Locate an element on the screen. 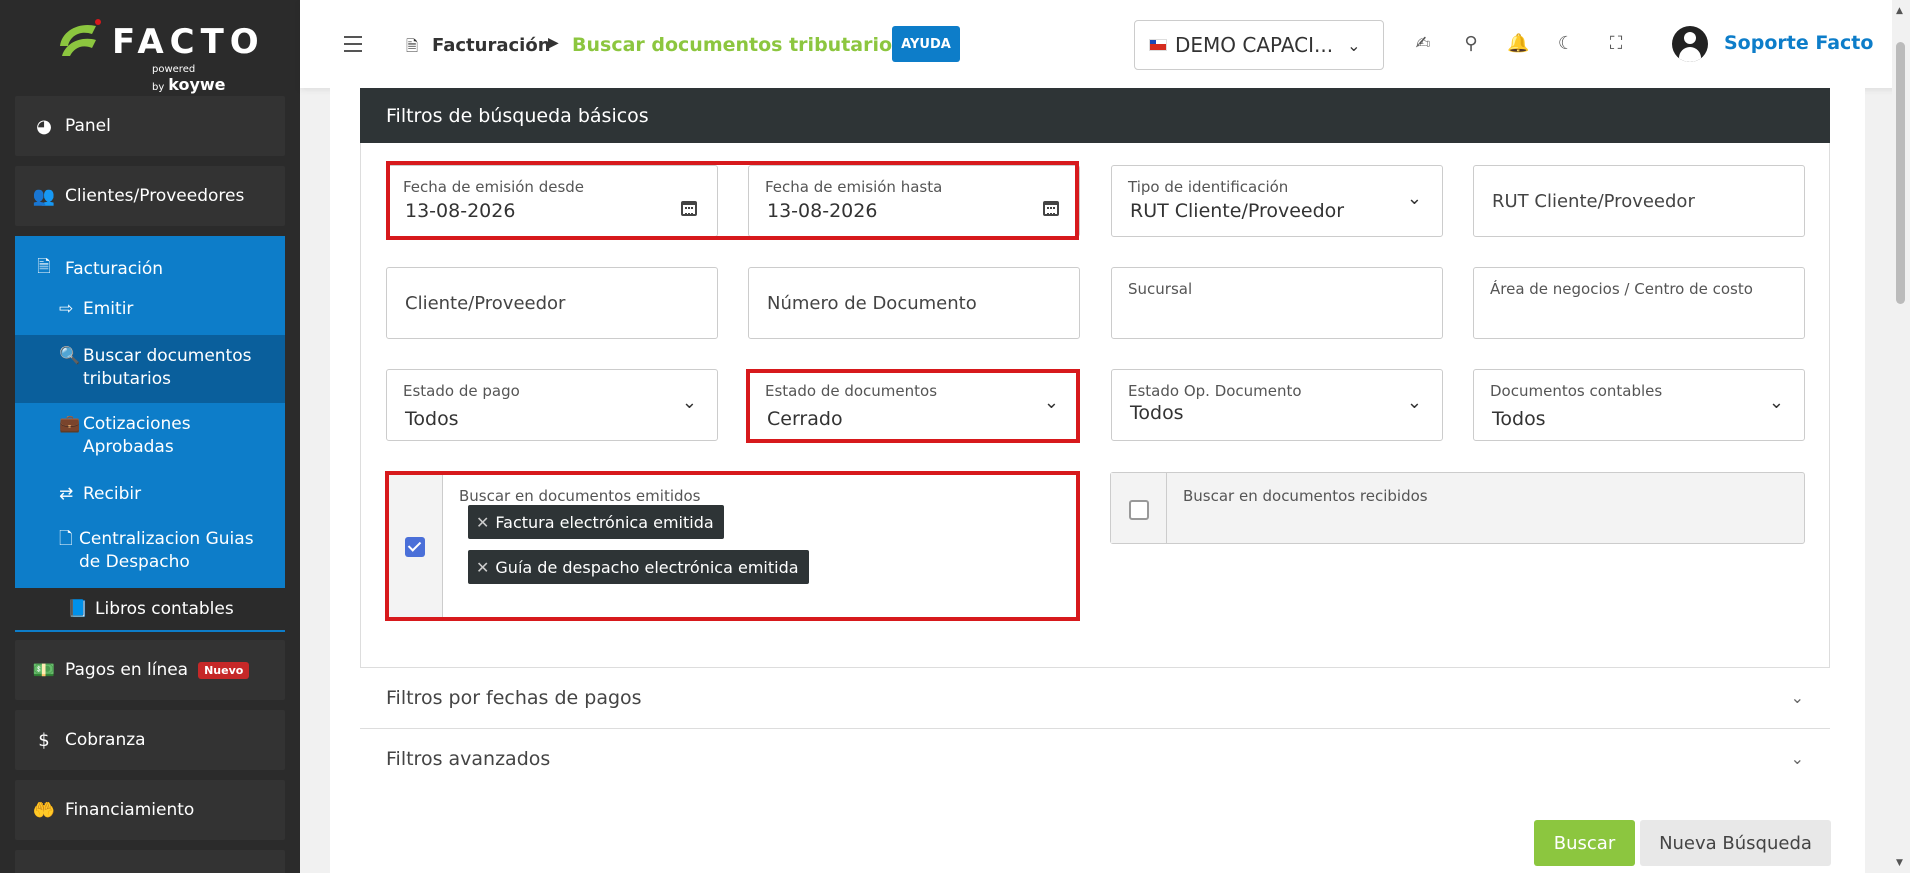  breadcrumb-document-icon: 🗎 is located at coordinates (412, 46).